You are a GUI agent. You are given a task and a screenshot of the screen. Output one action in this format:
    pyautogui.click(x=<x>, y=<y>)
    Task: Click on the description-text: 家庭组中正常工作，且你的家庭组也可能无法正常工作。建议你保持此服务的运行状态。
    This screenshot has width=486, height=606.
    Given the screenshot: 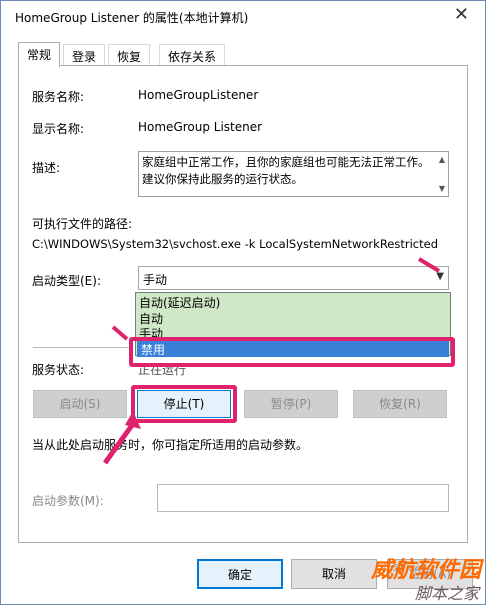 What is the action you would take?
    pyautogui.click(x=286, y=170)
    